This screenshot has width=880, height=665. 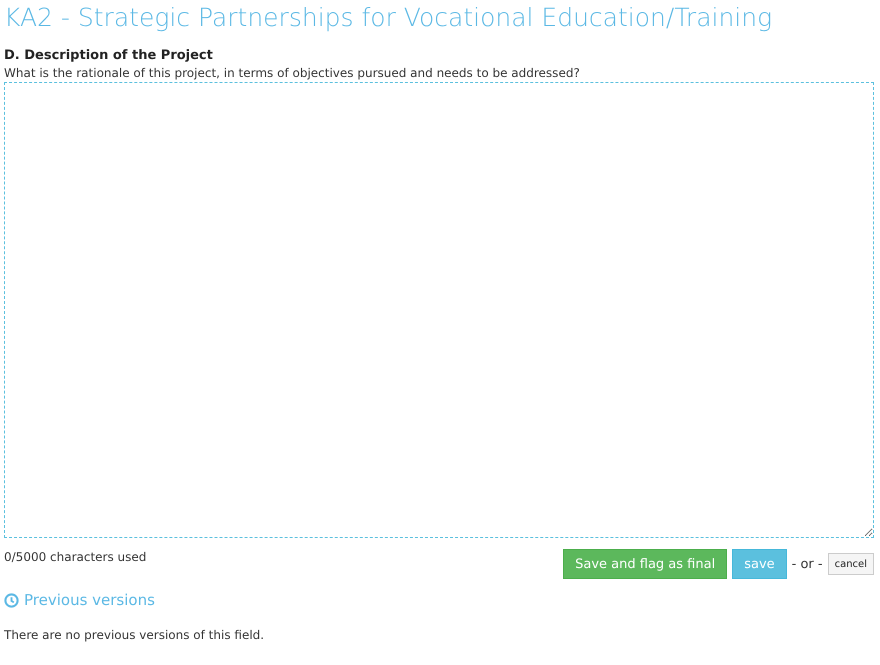 What do you see at coordinates (75, 557) in the screenshot?
I see `character-counter: 0/5000 characters used` at bounding box center [75, 557].